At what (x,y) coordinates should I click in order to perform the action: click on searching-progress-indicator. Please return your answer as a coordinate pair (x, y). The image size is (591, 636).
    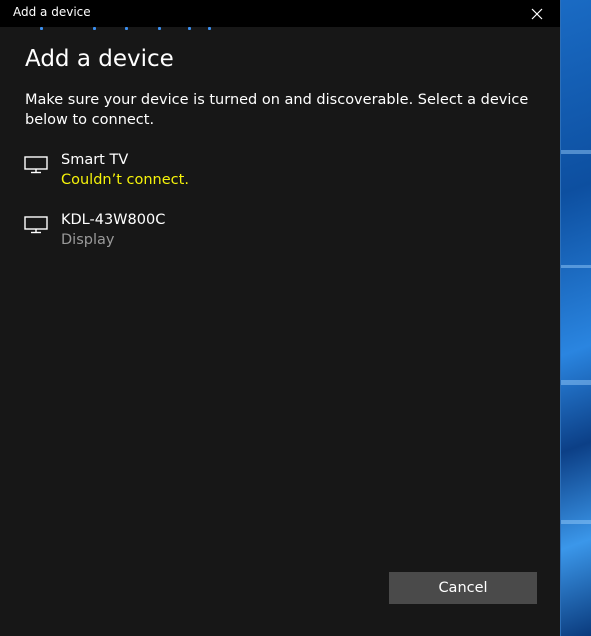
    Looking at the image, I should click on (280, 30).